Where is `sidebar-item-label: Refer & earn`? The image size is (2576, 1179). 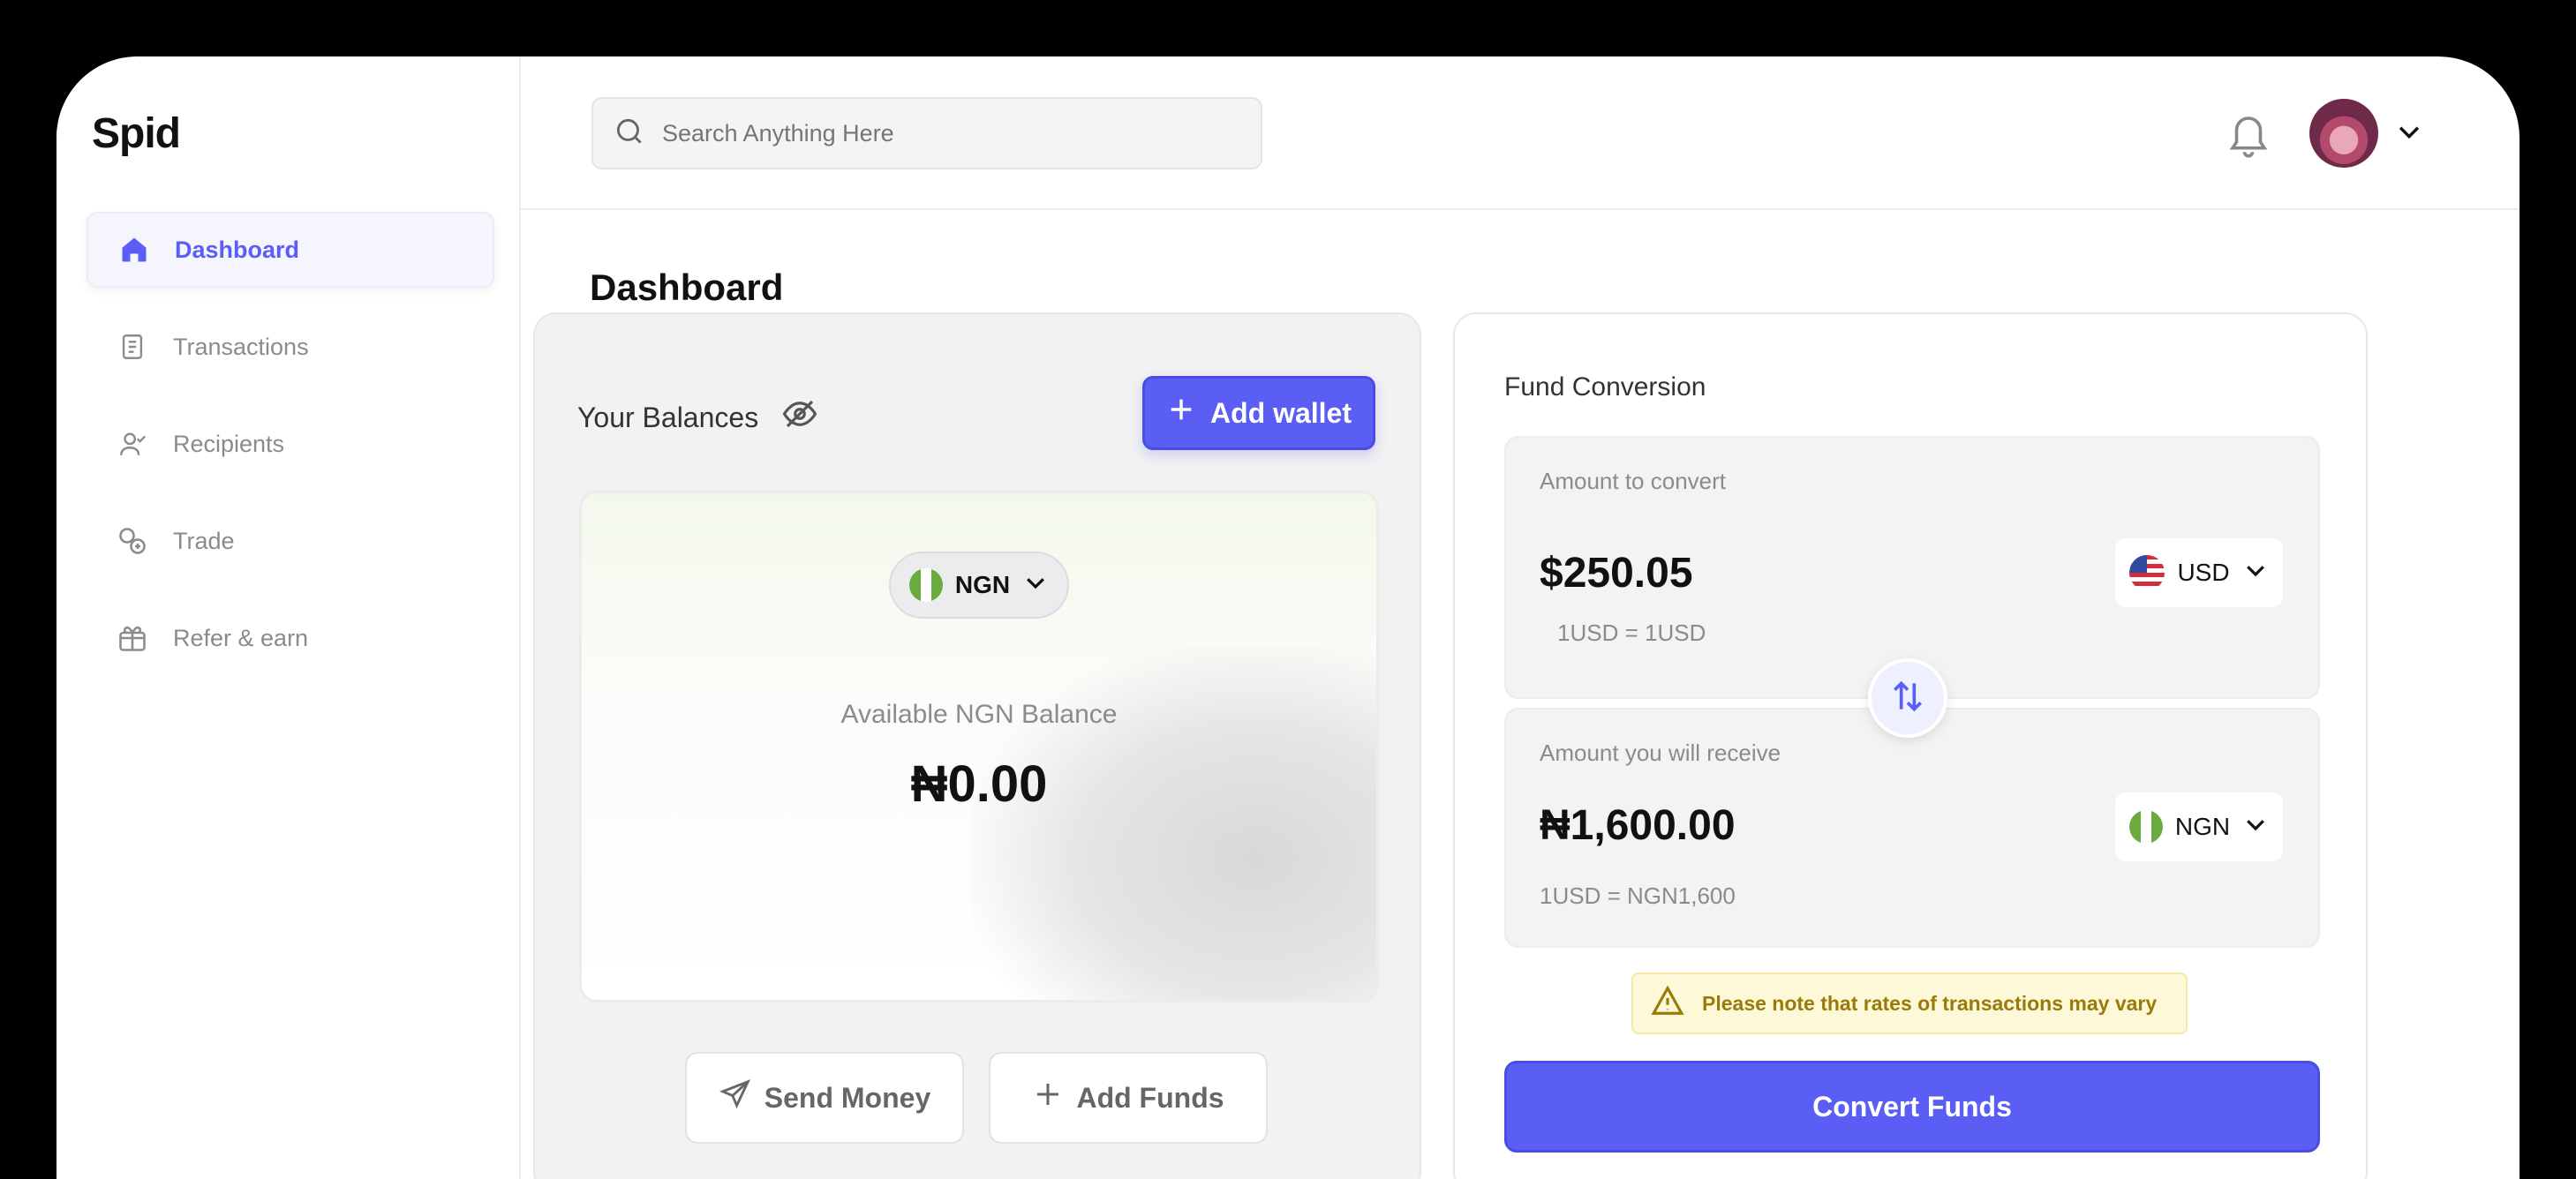 sidebar-item-label: Refer & earn is located at coordinates (241, 637).